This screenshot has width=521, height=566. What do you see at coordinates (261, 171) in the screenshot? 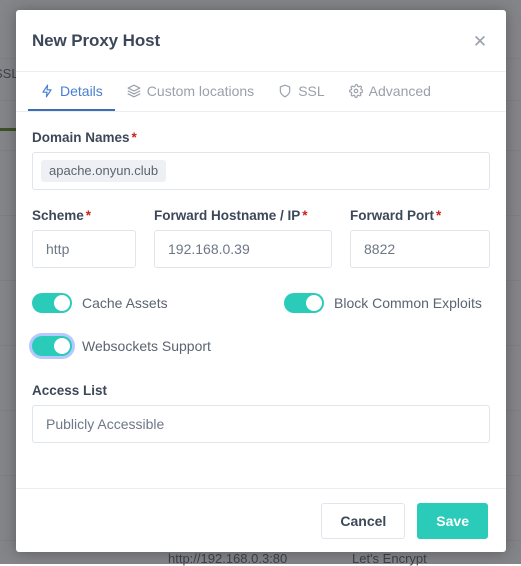
I see `domain-names-input: apache.onyun.club` at bounding box center [261, 171].